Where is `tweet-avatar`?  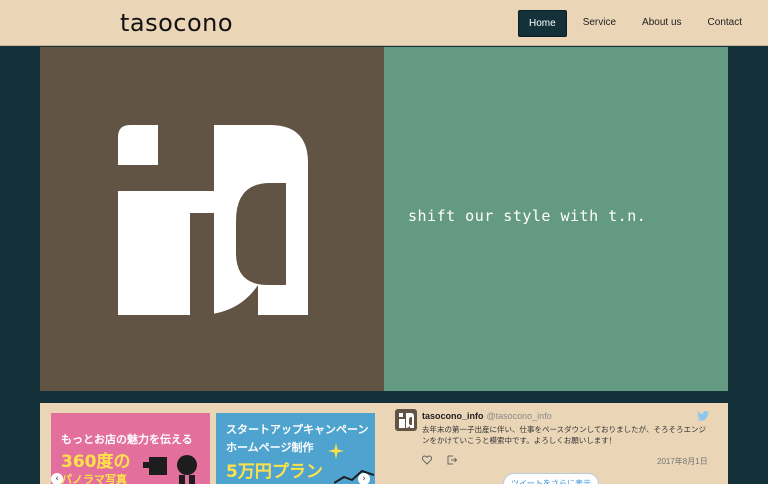 tweet-avatar is located at coordinates (406, 420).